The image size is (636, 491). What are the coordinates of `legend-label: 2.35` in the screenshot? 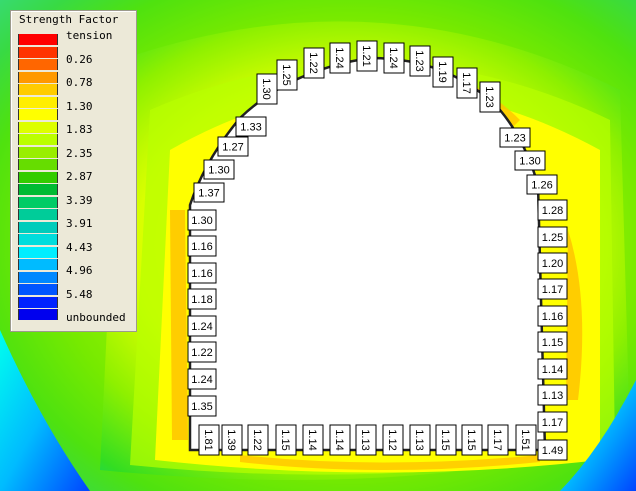 It's located at (79, 153).